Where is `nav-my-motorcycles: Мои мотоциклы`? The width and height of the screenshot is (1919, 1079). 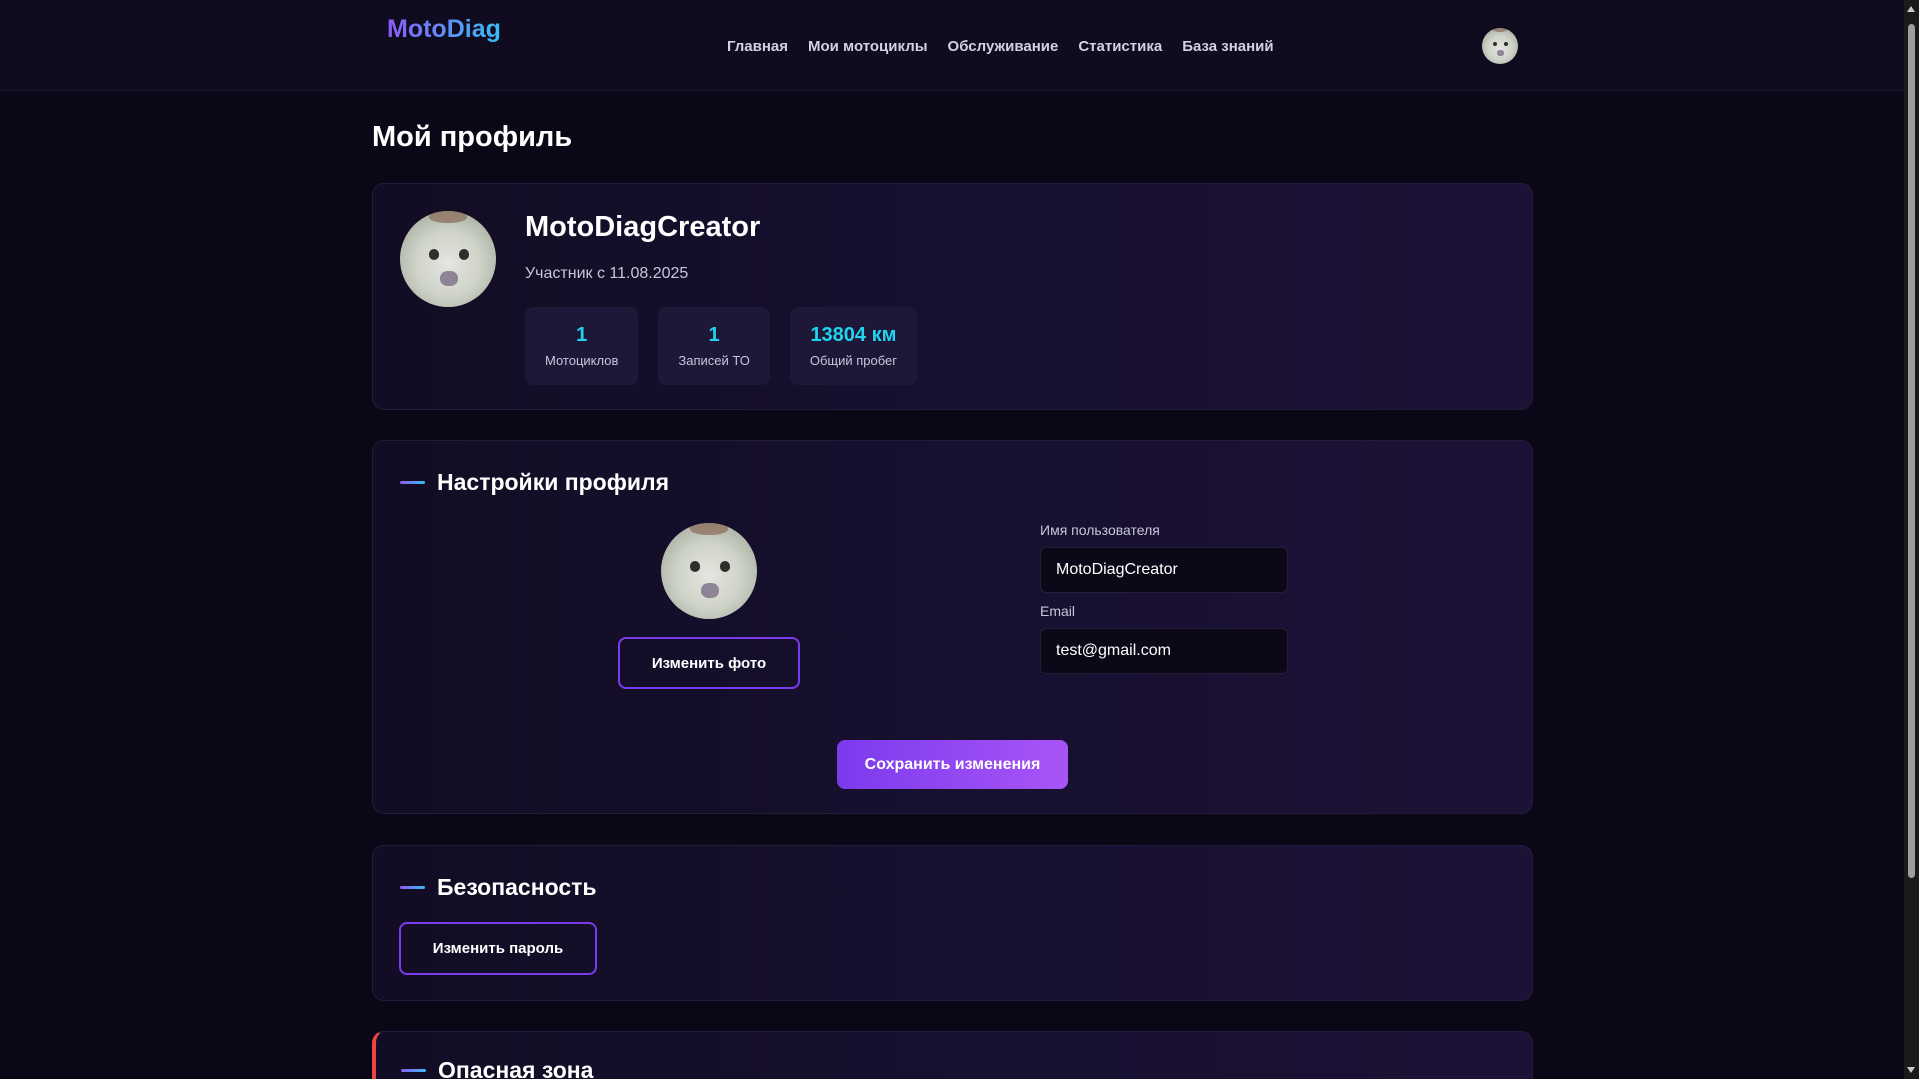 nav-my-motorcycles: Мои мотоциклы is located at coordinates (868, 46).